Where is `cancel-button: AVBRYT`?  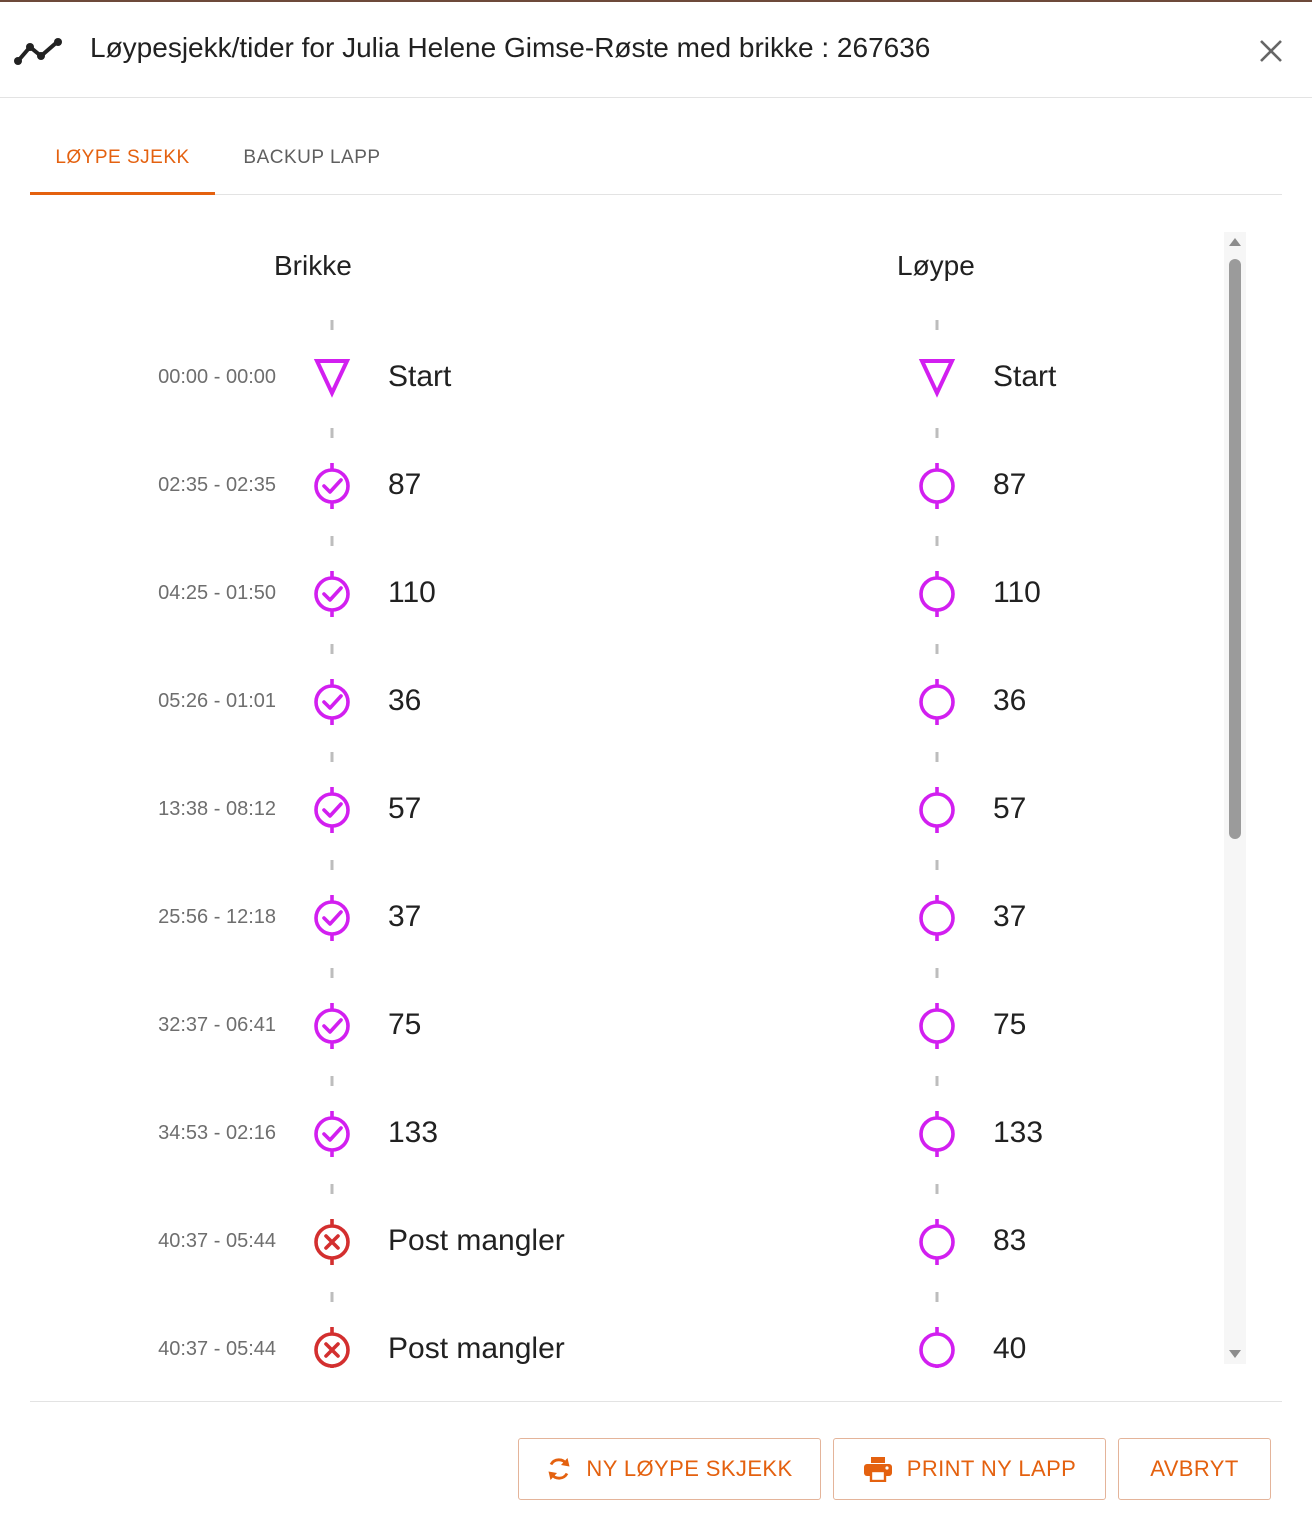 cancel-button: AVBRYT is located at coordinates (1194, 1469).